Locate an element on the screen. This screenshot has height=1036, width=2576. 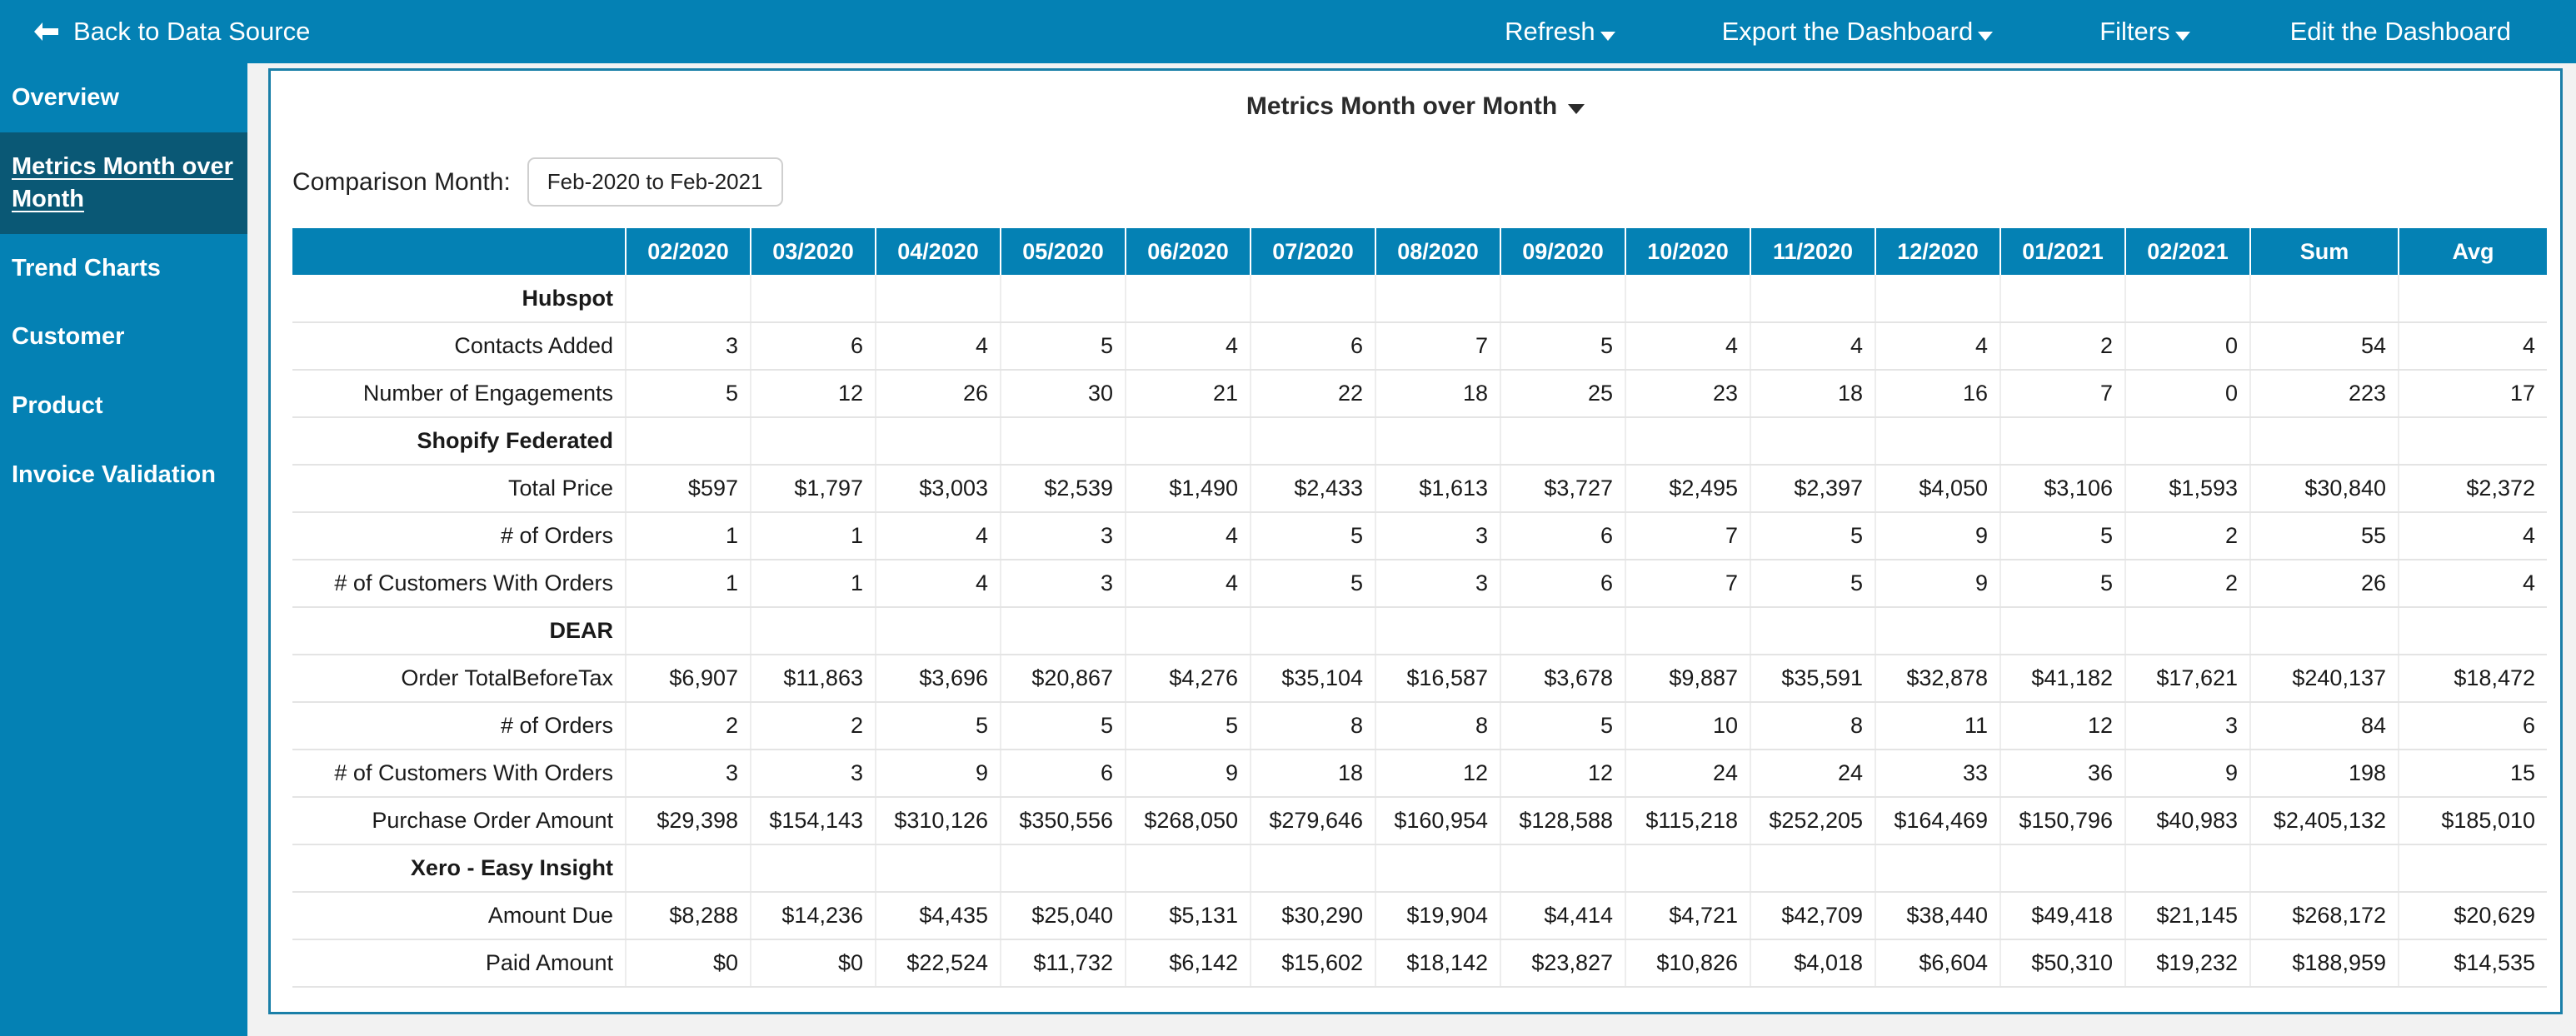
back-to-data-source-button: Back to Data Source is located at coordinates (171, 32).